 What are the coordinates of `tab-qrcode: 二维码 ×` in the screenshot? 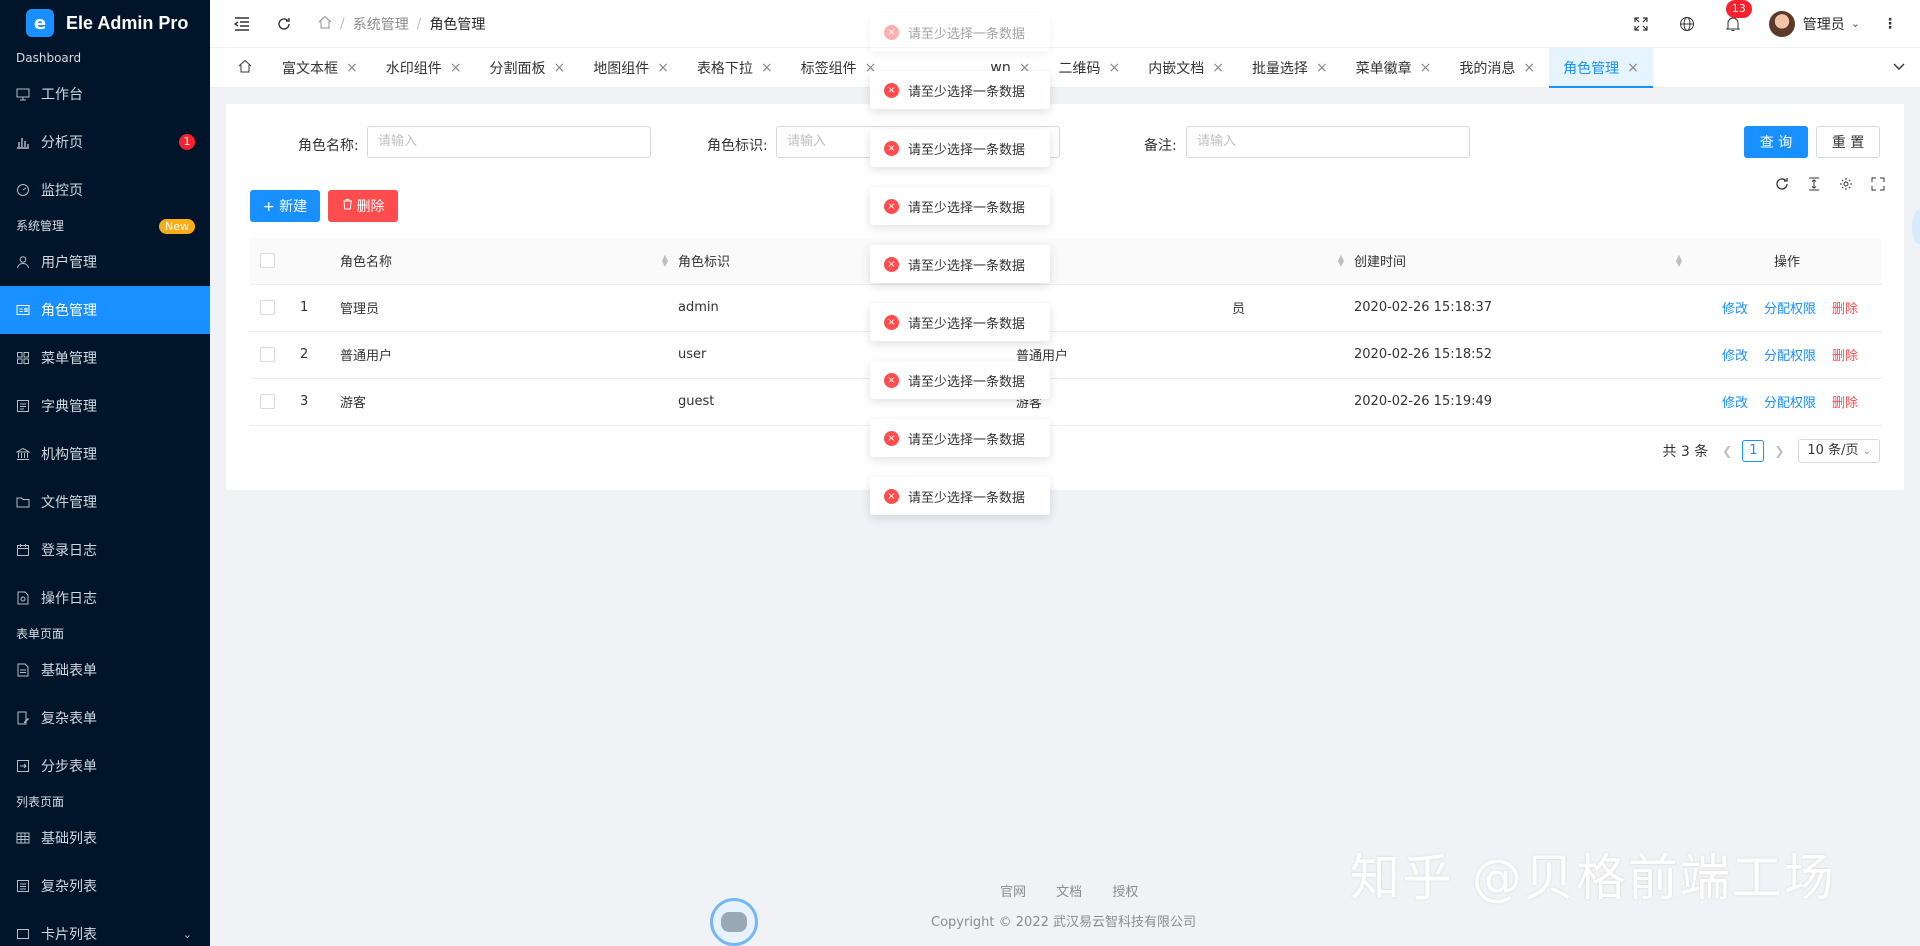 It's located at (1089, 68).